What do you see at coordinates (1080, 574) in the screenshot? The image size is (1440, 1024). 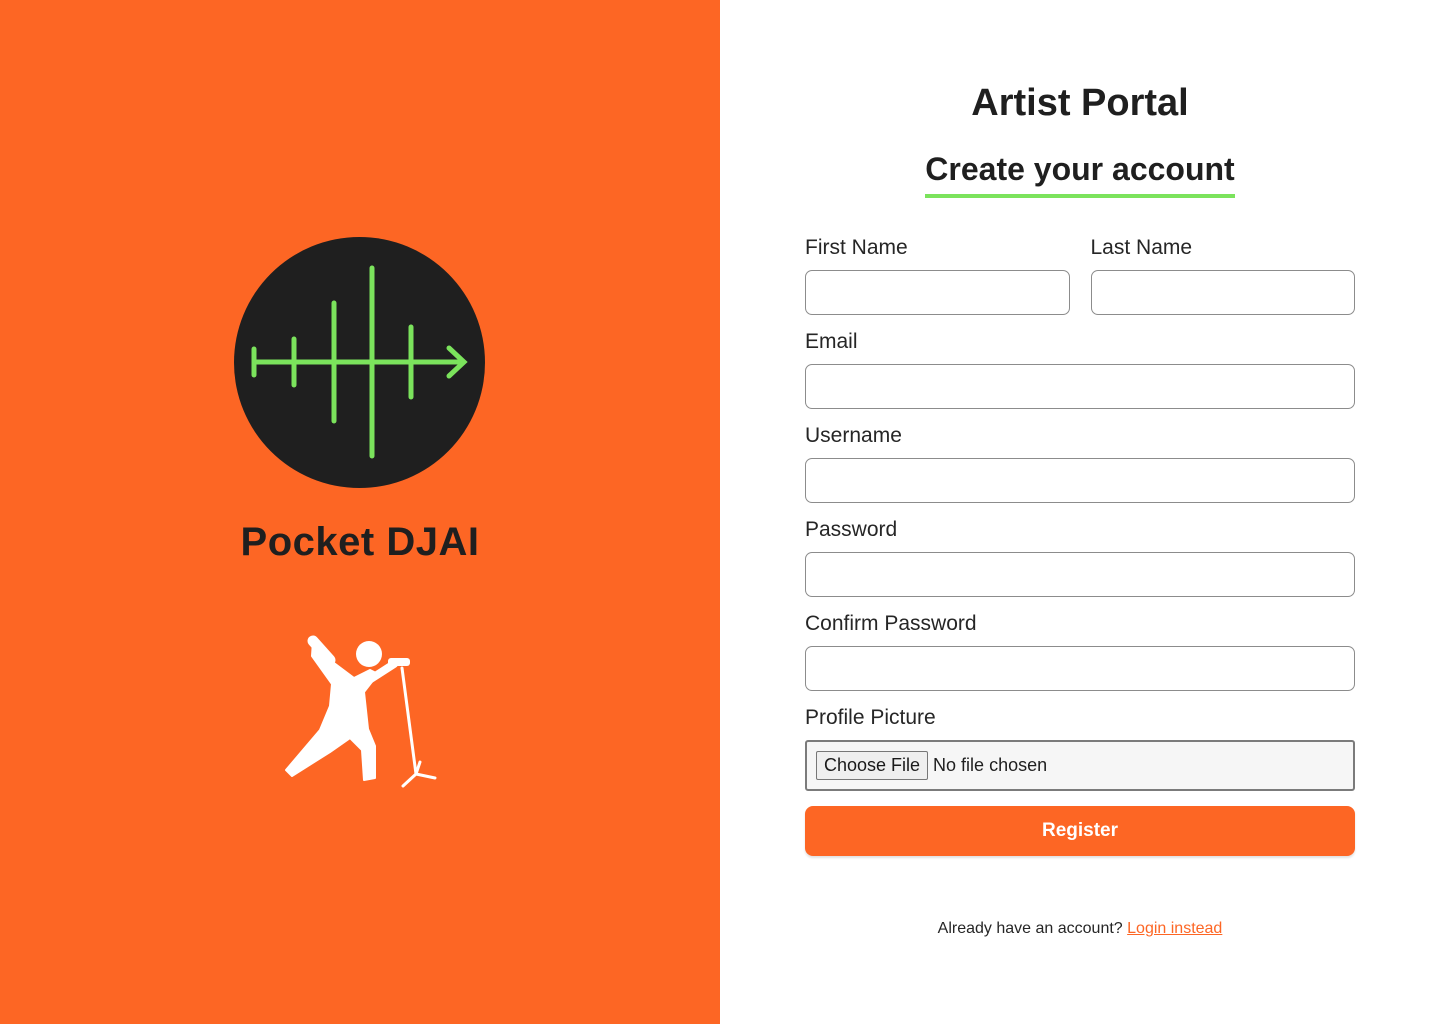 I see `password-field` at bounding box center [1080, 574].